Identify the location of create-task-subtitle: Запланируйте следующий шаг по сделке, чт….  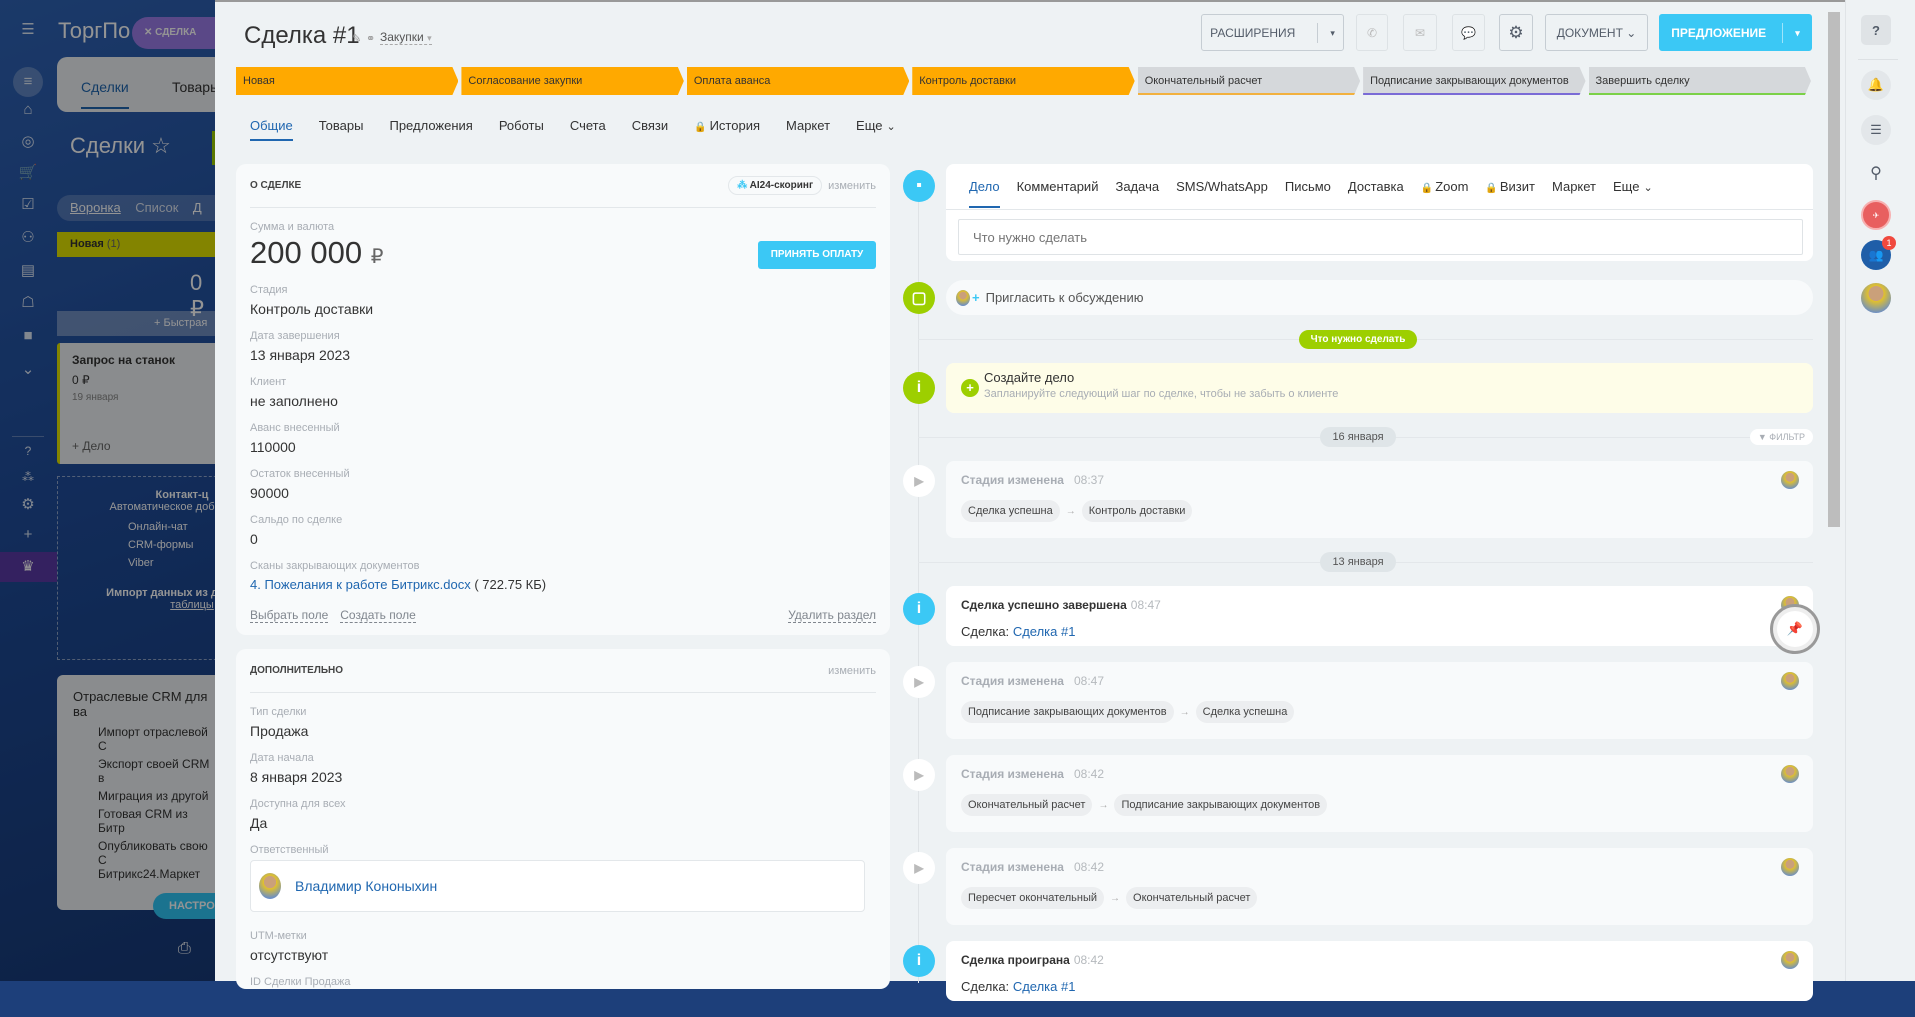
(1161, 394).